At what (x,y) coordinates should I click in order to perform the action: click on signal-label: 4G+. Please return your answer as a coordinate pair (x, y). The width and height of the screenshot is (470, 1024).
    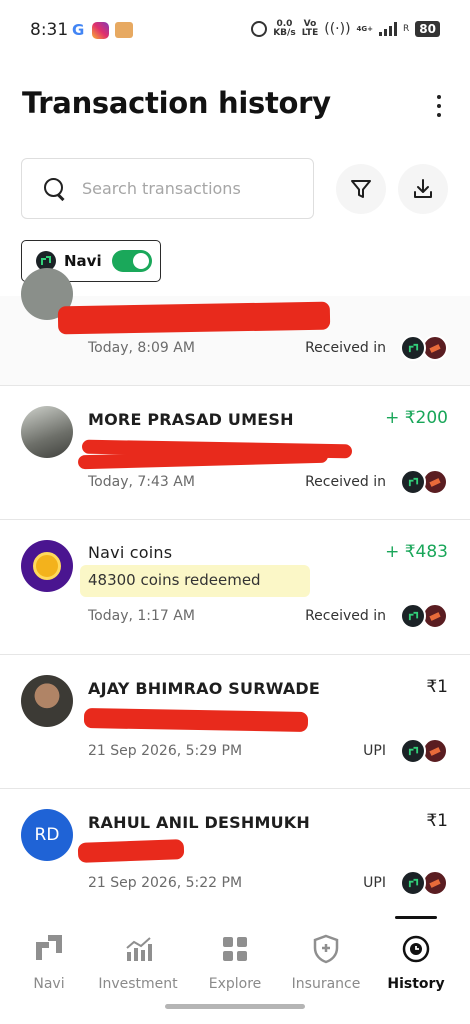
    Looking at the image, I should click on (365, 29).